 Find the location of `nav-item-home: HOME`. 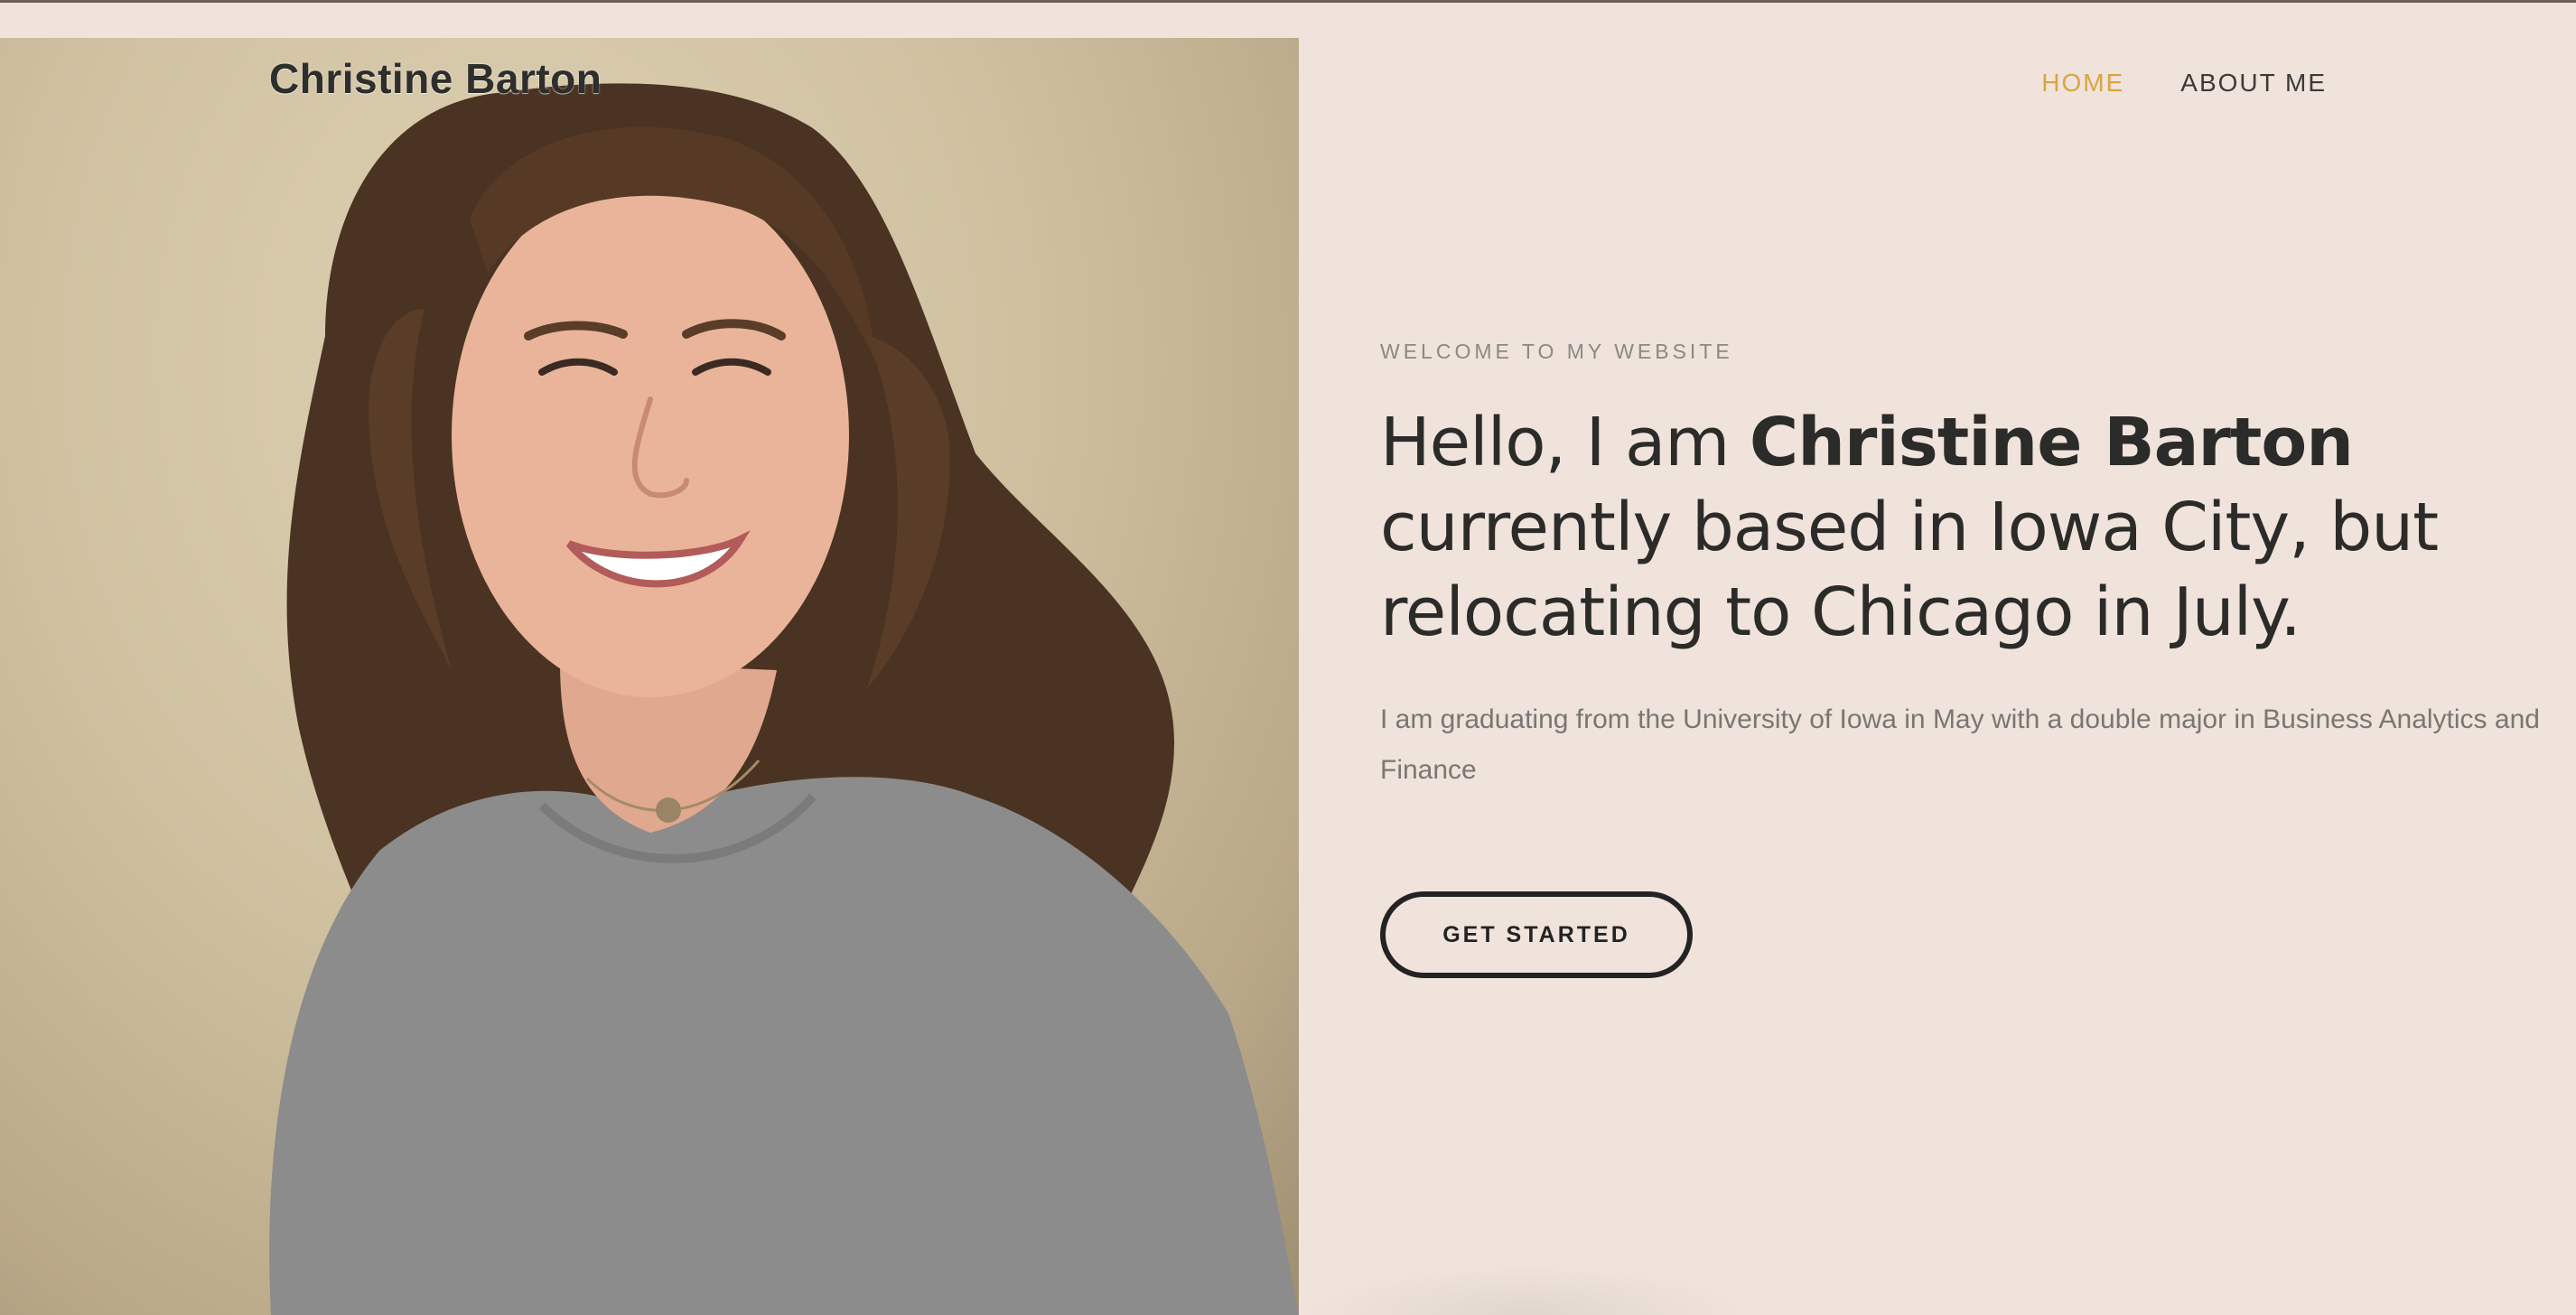

nav-item-home: HOME is located at coordinates (2082, 83).